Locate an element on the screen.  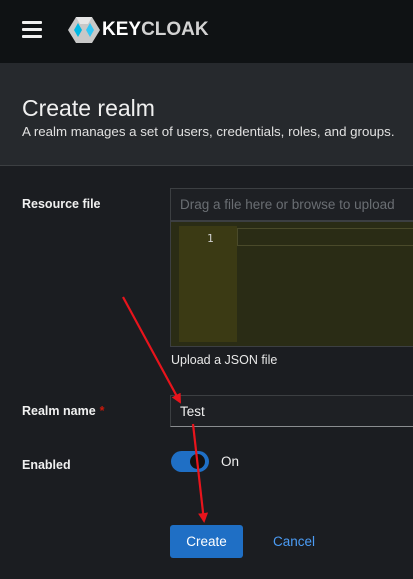
logo-wordmark: KEYCLOAK is located at coordinates (155, 29).